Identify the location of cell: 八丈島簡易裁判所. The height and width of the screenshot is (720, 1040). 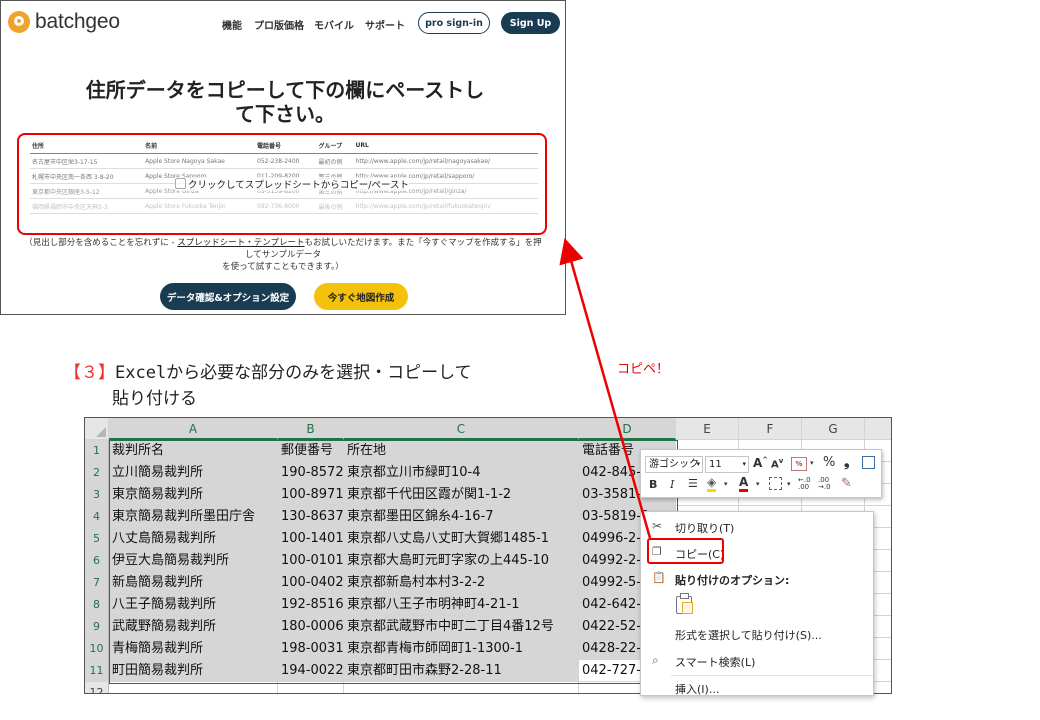
(193, 539).